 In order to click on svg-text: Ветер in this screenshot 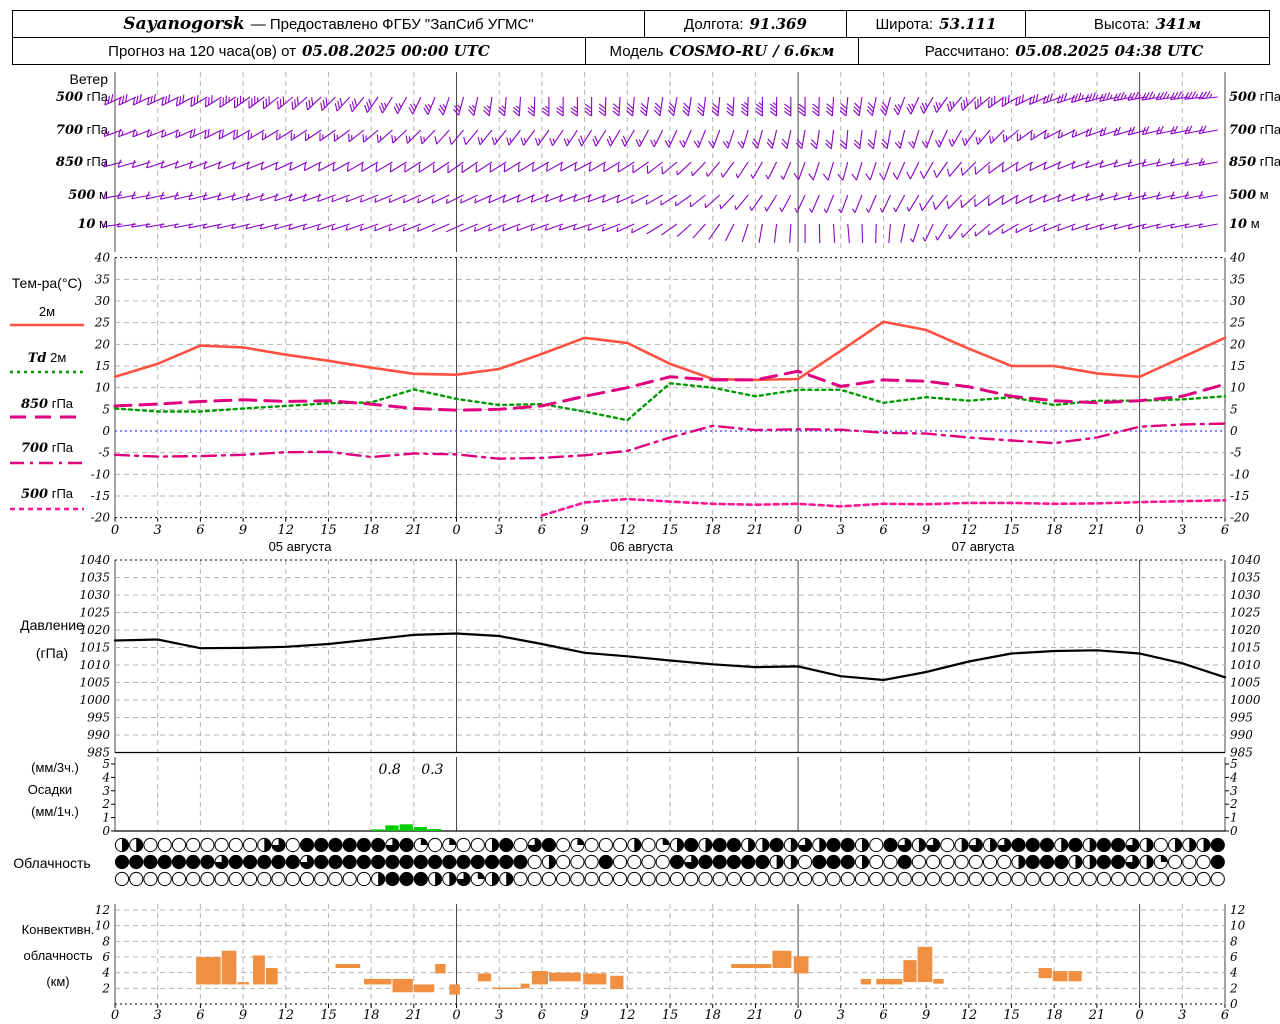, I will do `click(89, 79)`.